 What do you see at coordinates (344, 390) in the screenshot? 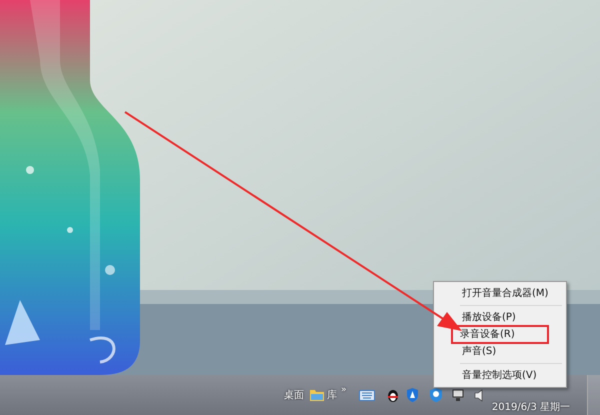
I see `chevron-button: »` at bounding box center [344, 390].